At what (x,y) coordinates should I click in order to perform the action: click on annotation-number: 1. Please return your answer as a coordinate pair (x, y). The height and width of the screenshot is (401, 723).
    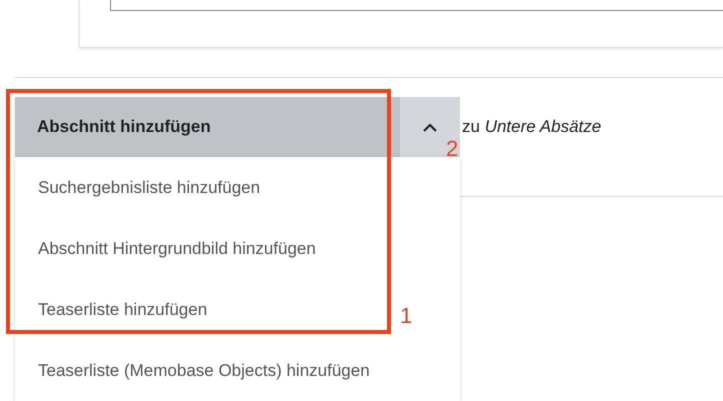
    Looking at the image, I should click on (406, 316).